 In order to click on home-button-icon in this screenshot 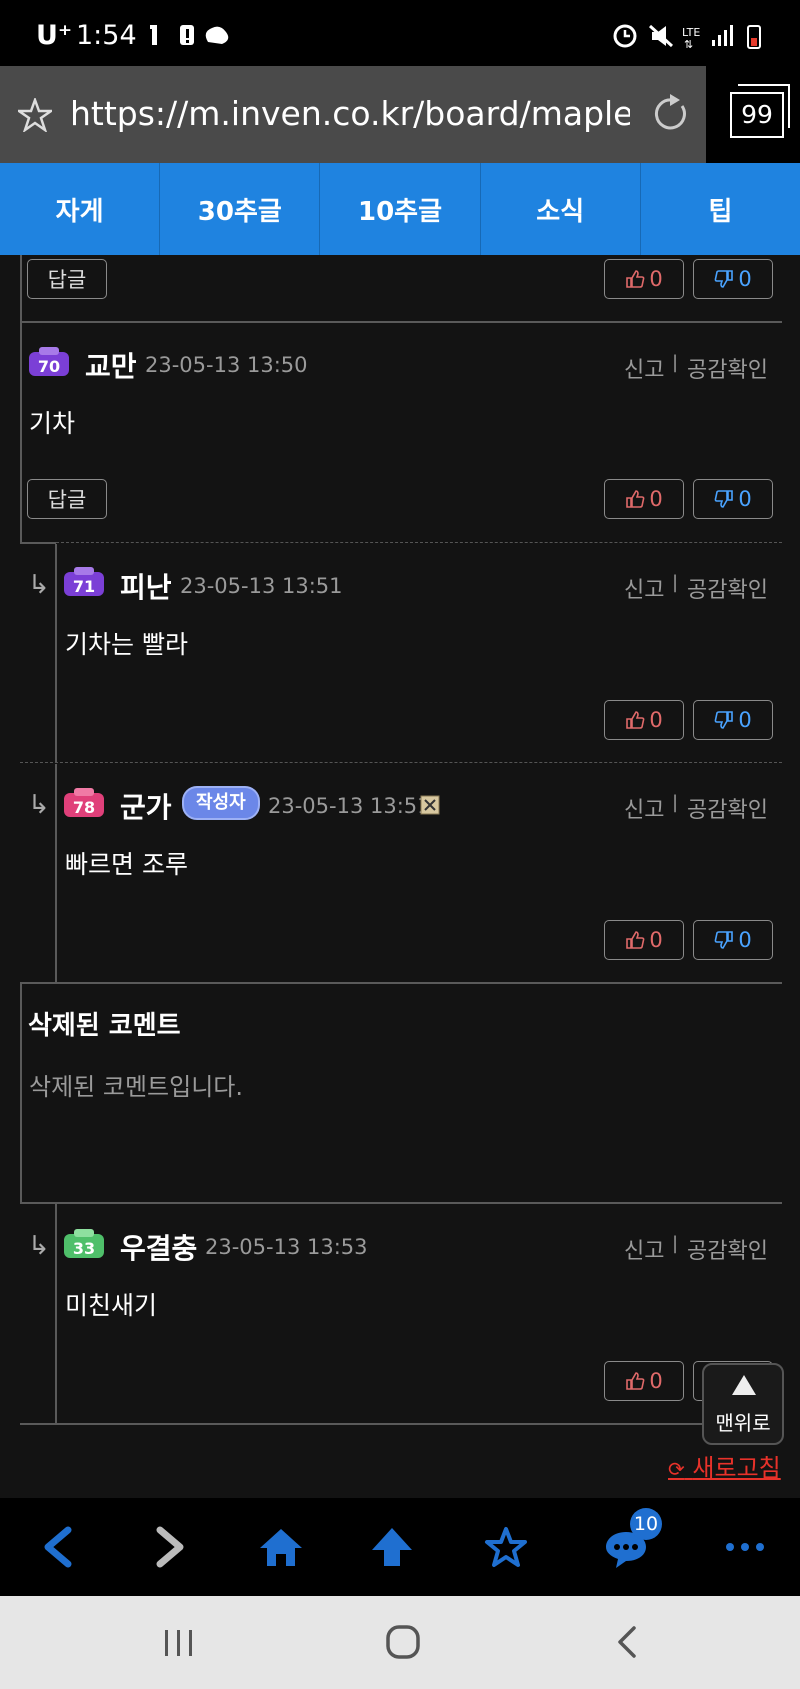, I will do `click(403, 1642)`.